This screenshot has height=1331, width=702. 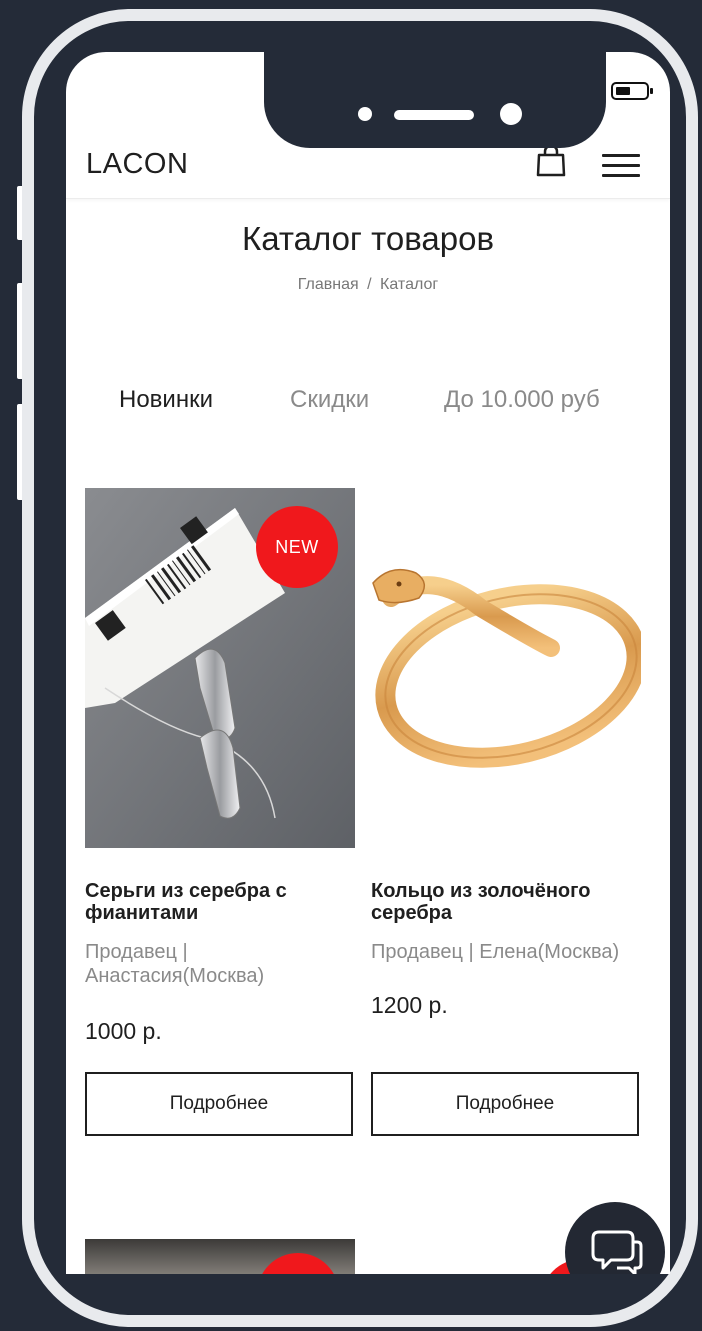 What do you see at coordinates (617, 1252) in the screenshot?
I see `chat-icon` at bounding box center [617, 1252].